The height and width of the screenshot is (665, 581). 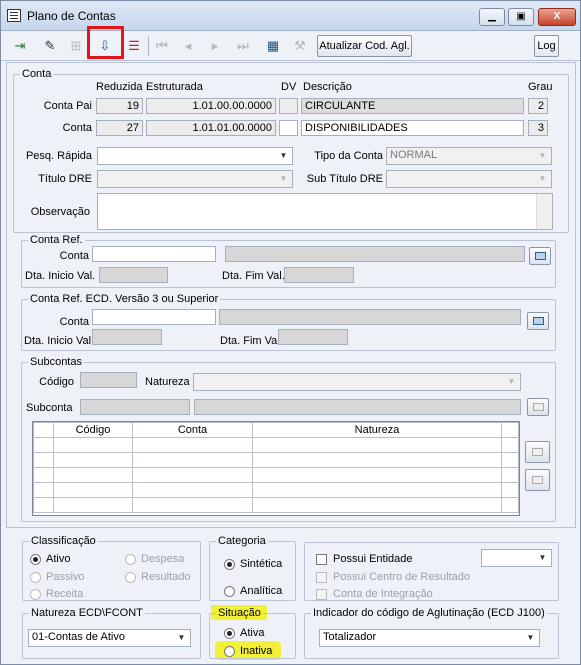 What do you see at coordinates (374, 594) in the screenshot?
I see `conta-integracao-checkbox: Conta de Integração` at bounding box center [374, 594].